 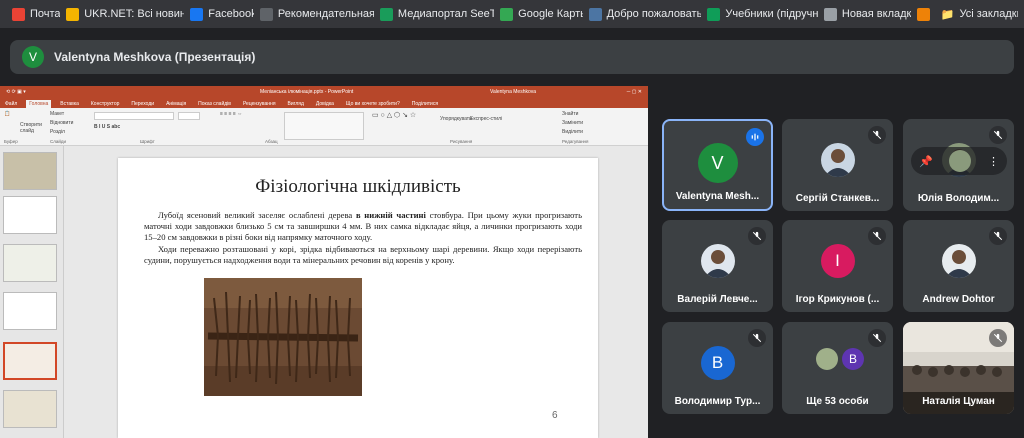 I want to click on text-options-box, so click(x=324, y=126).